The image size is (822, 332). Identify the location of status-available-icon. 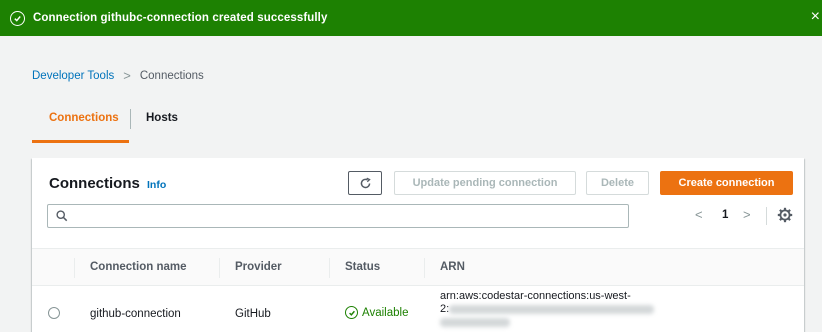
(351, 312).